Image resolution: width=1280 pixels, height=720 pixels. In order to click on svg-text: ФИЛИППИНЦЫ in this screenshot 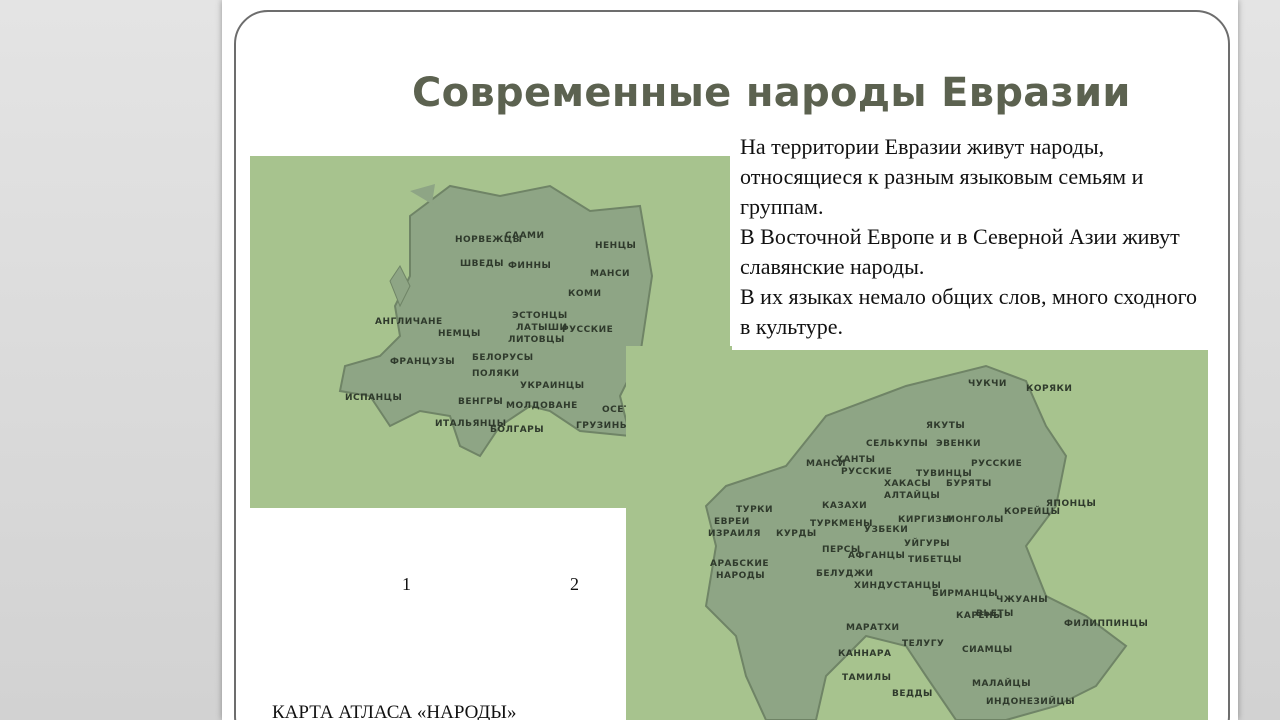, I will do `click(1106, 624)`.